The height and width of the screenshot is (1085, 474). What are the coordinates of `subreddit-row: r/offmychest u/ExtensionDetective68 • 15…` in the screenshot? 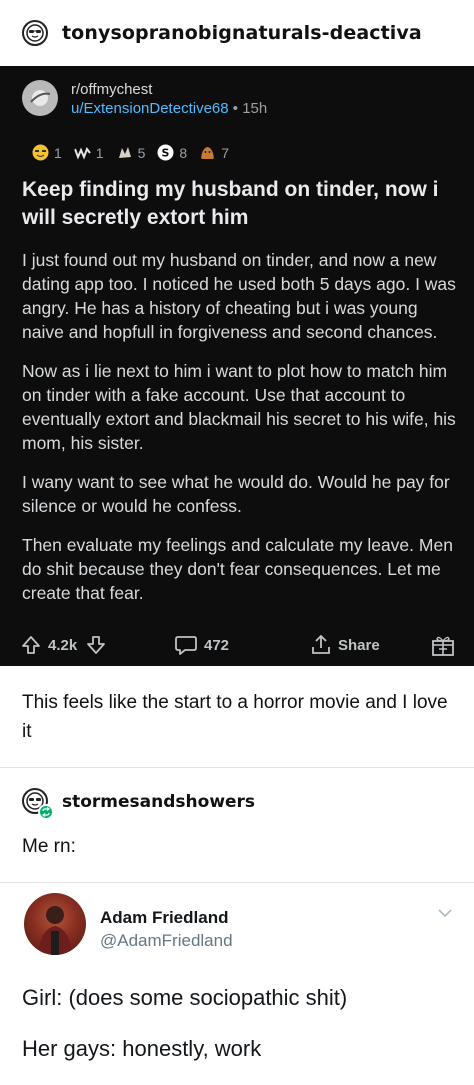 It's located at (144, 99).